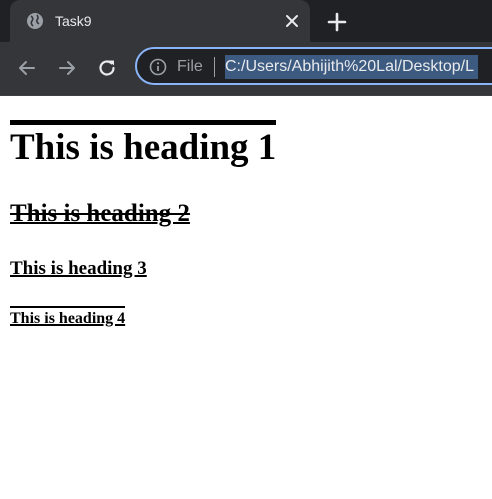 Image resolution: width=492 pixels, height=499 pixels. I want to click on info-icon, so click(158, 67).